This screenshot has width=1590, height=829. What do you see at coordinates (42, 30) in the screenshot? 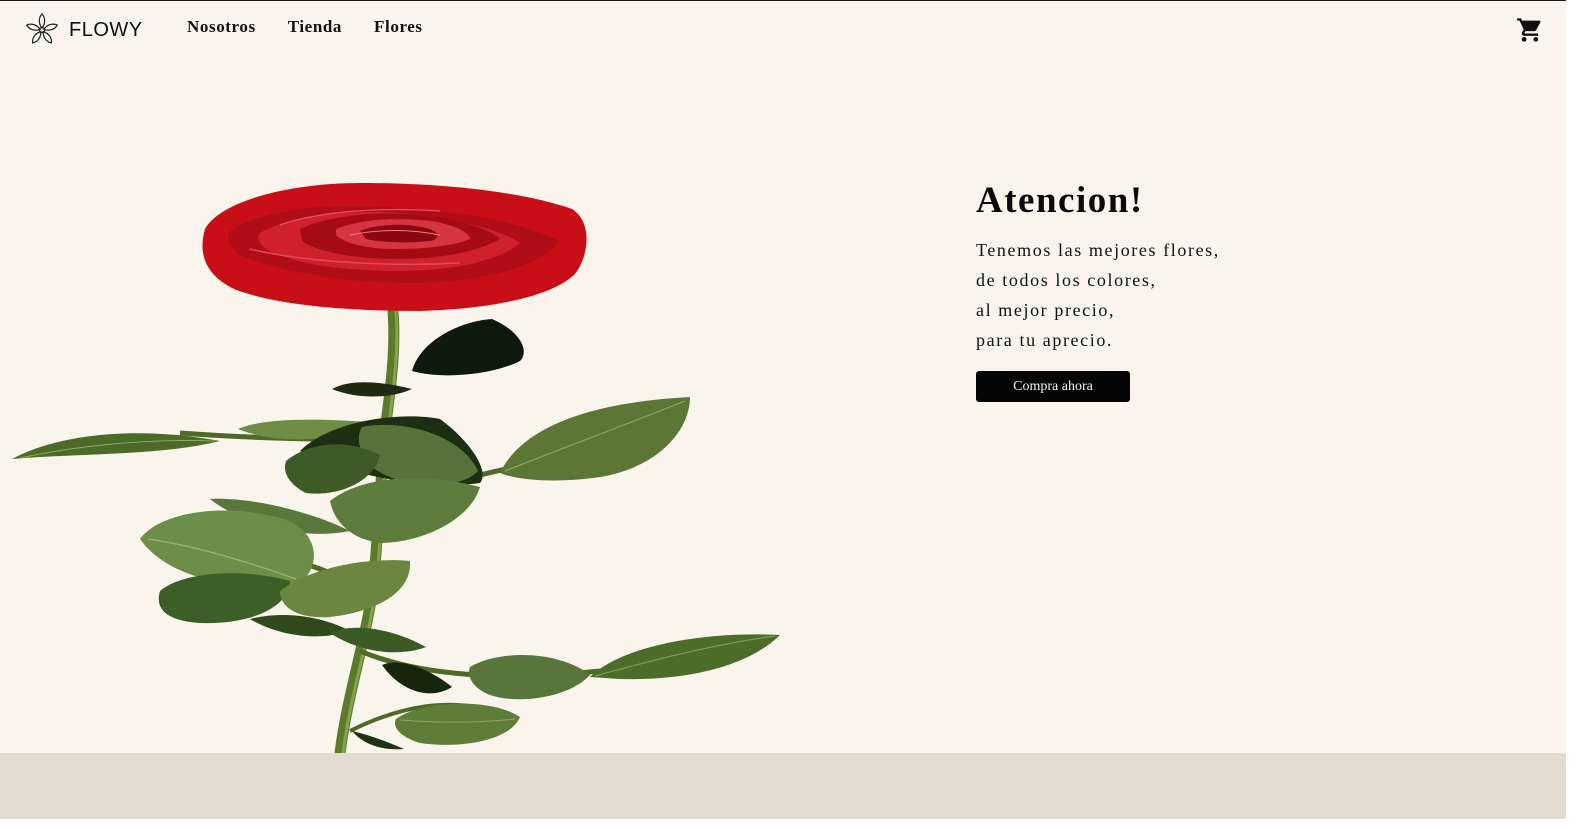
I see `flower-logo-icon` at bounding box center [42, 30].